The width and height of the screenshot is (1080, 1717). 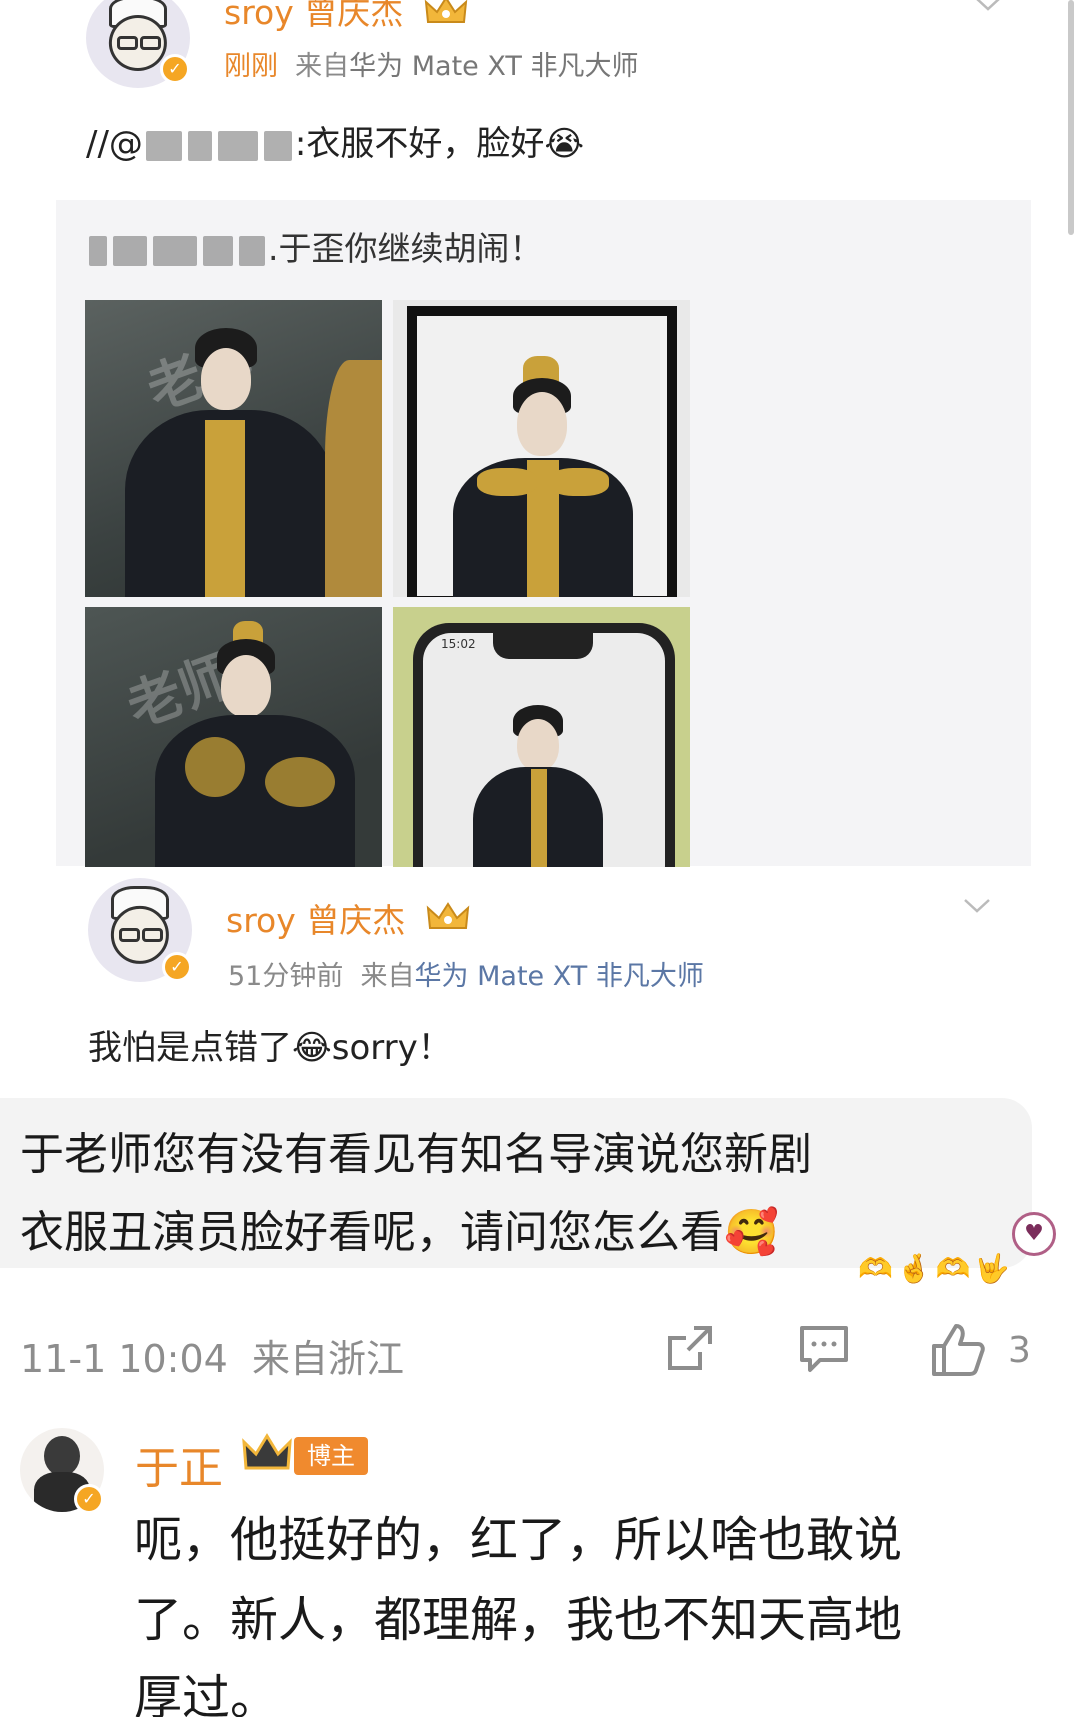 I want to click on comment-line-2: 衣服丑演员脸好看呢，请问您怎么看🥰, so click(x=399, y=1228).